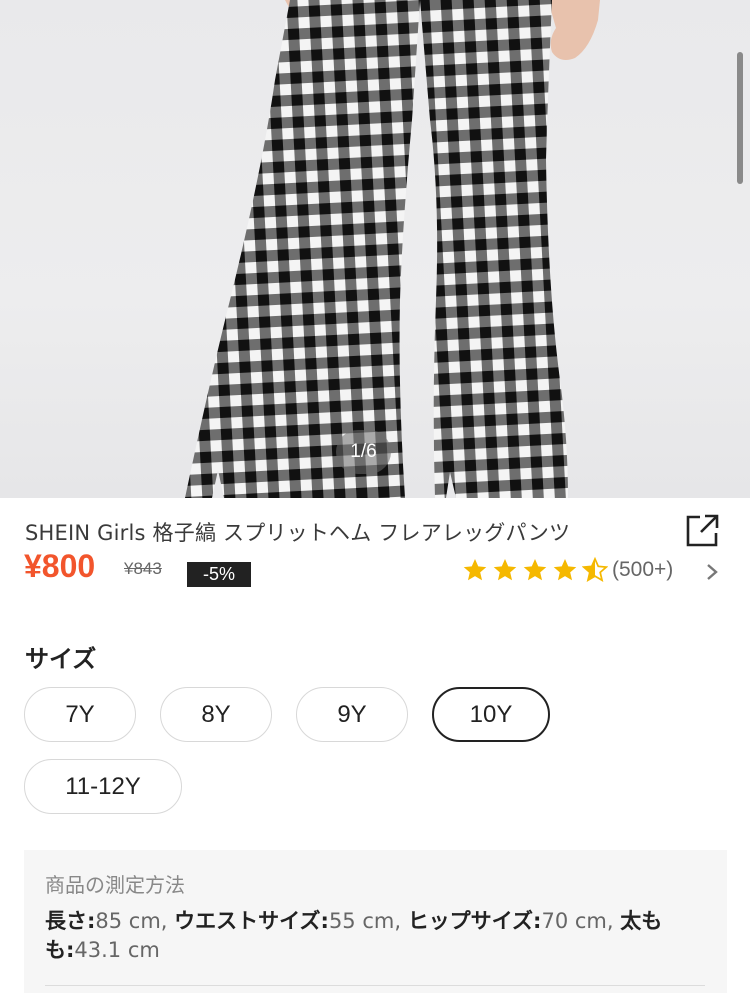 This screenshot has height=993, width=750. What do you see at coordinates (642, 570) in the screenshot?
I see `rating-count: (500+)` at bounding box center [642, 570].